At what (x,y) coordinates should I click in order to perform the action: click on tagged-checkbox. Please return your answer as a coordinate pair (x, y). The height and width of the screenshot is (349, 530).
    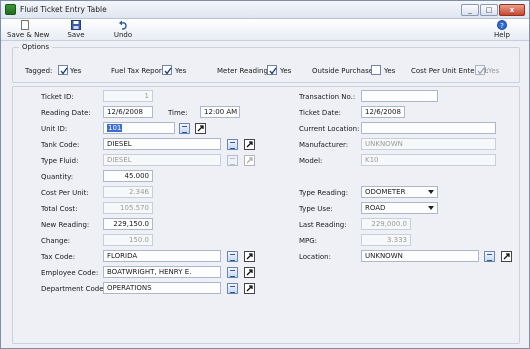
    Looking at the image, I should click on (63, 70).